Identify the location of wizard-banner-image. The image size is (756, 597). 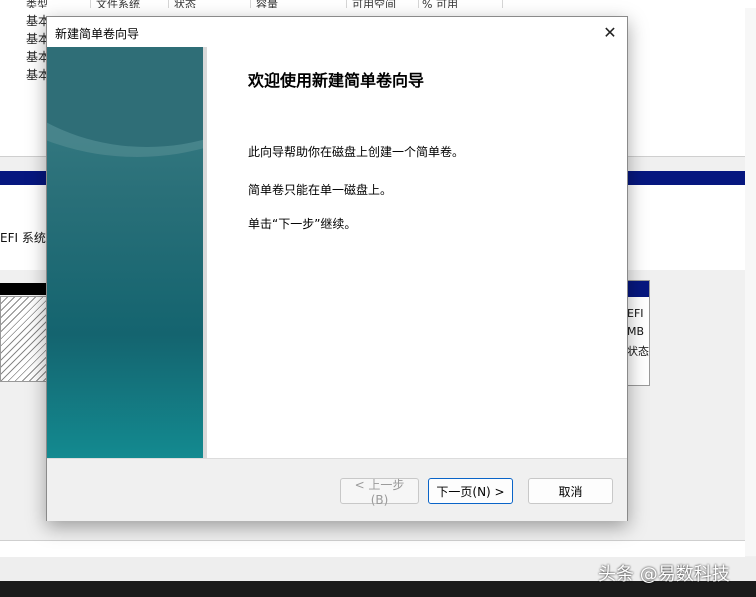
(127, 252).